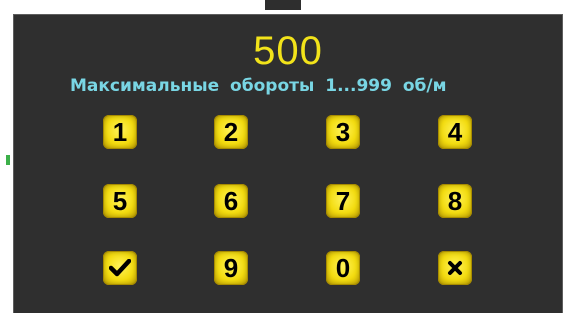 The height and width of the screenshot is (313, 572). What do you see at coordinates (231, 132) in the screenshot?
I see `key-2: 2` at bounding box center [231, 132].